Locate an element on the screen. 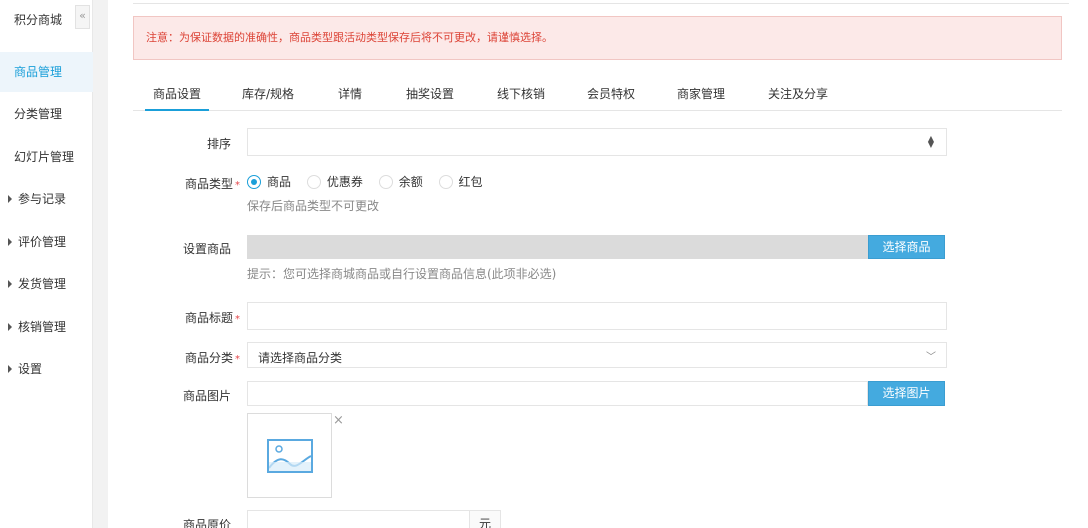  image-preview is located at coordinates (289, 455).